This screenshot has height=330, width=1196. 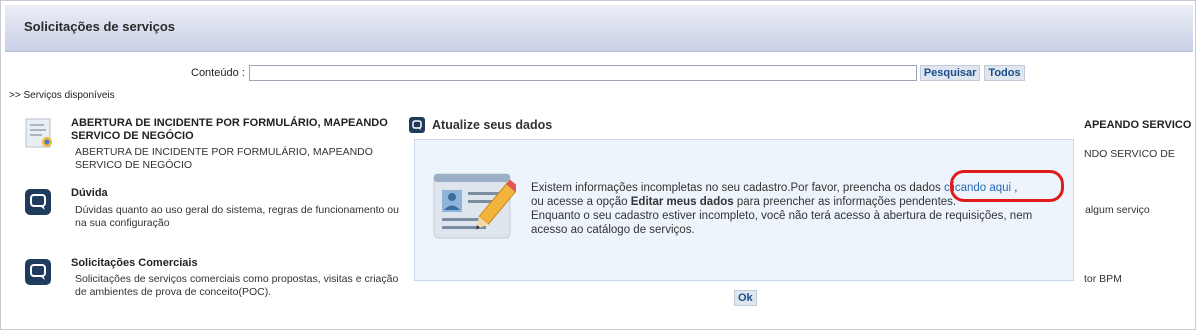 What do you see at coordinates (474, 206) in the screenshot?
I see `profile-edit-icon` at bounding box center [474, 206].